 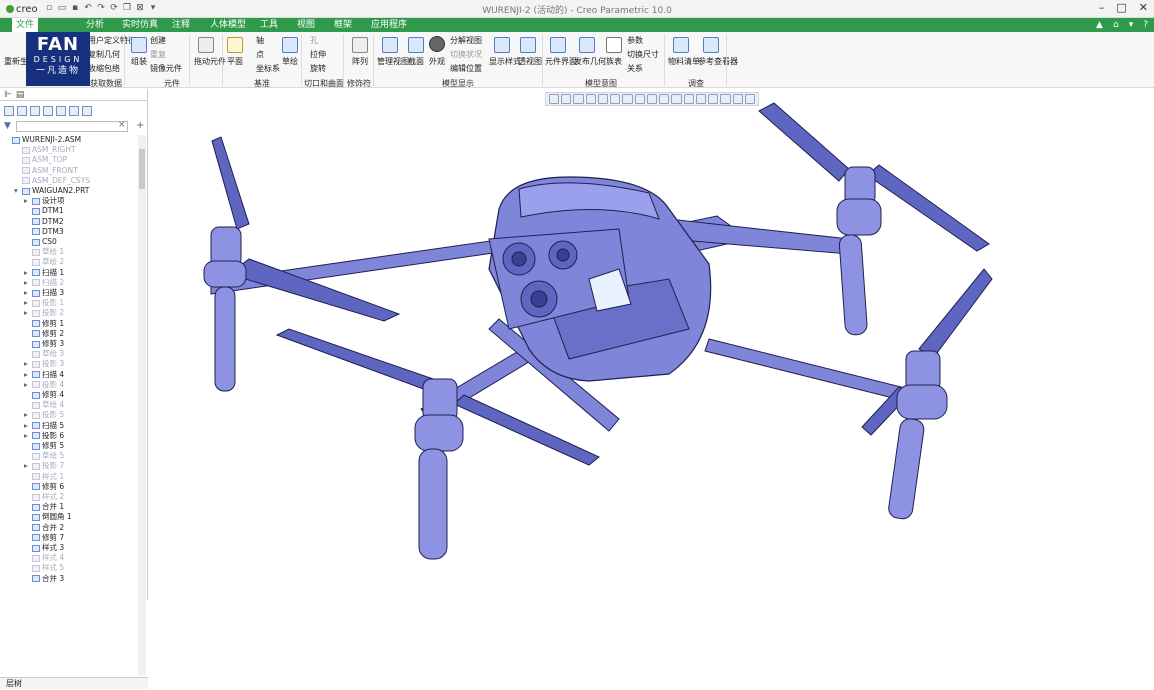 What do you see at coordinates (158, 40) in the screenshot?
I see `create-component-button: 创建` at bounding box center [158, 40].